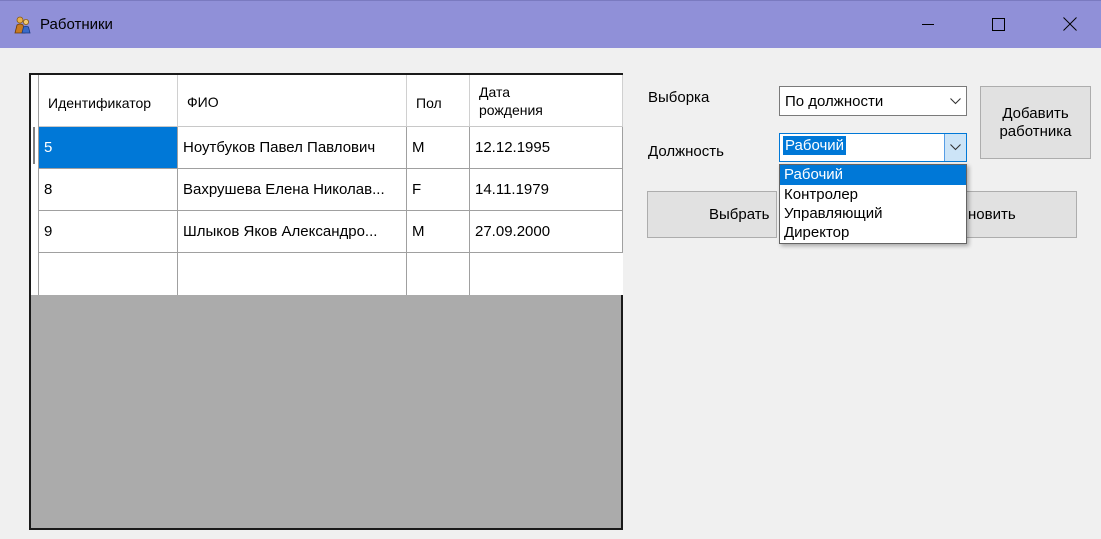 The image size is (1101, 539). Describe the element at coordinates (292, 148) in the screenshot. I see `table-cell-name: Ноутбуков Павел Павлович` at that location.